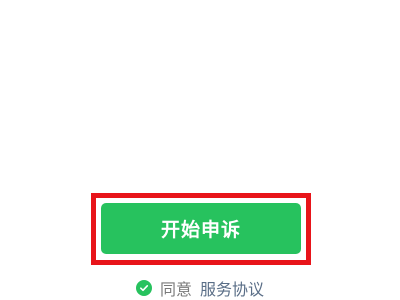 The width and height of the screenshot is (400, 300). I want to click on check-icon, so click(143, 288).